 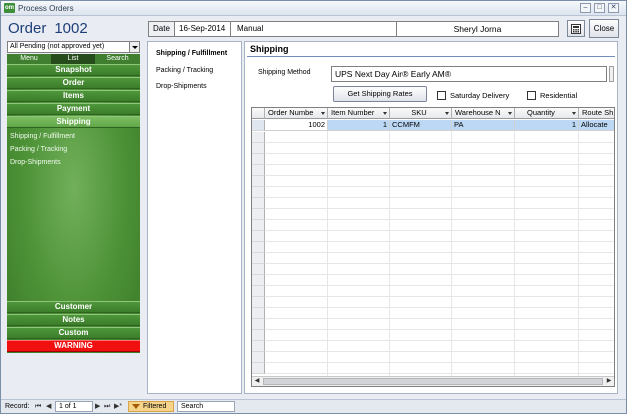 What do you see at coordinates (313, 8) in the screenshot?
I see `title-bar: om Process Orders – □ ✕` at bounding box center [313, 8].